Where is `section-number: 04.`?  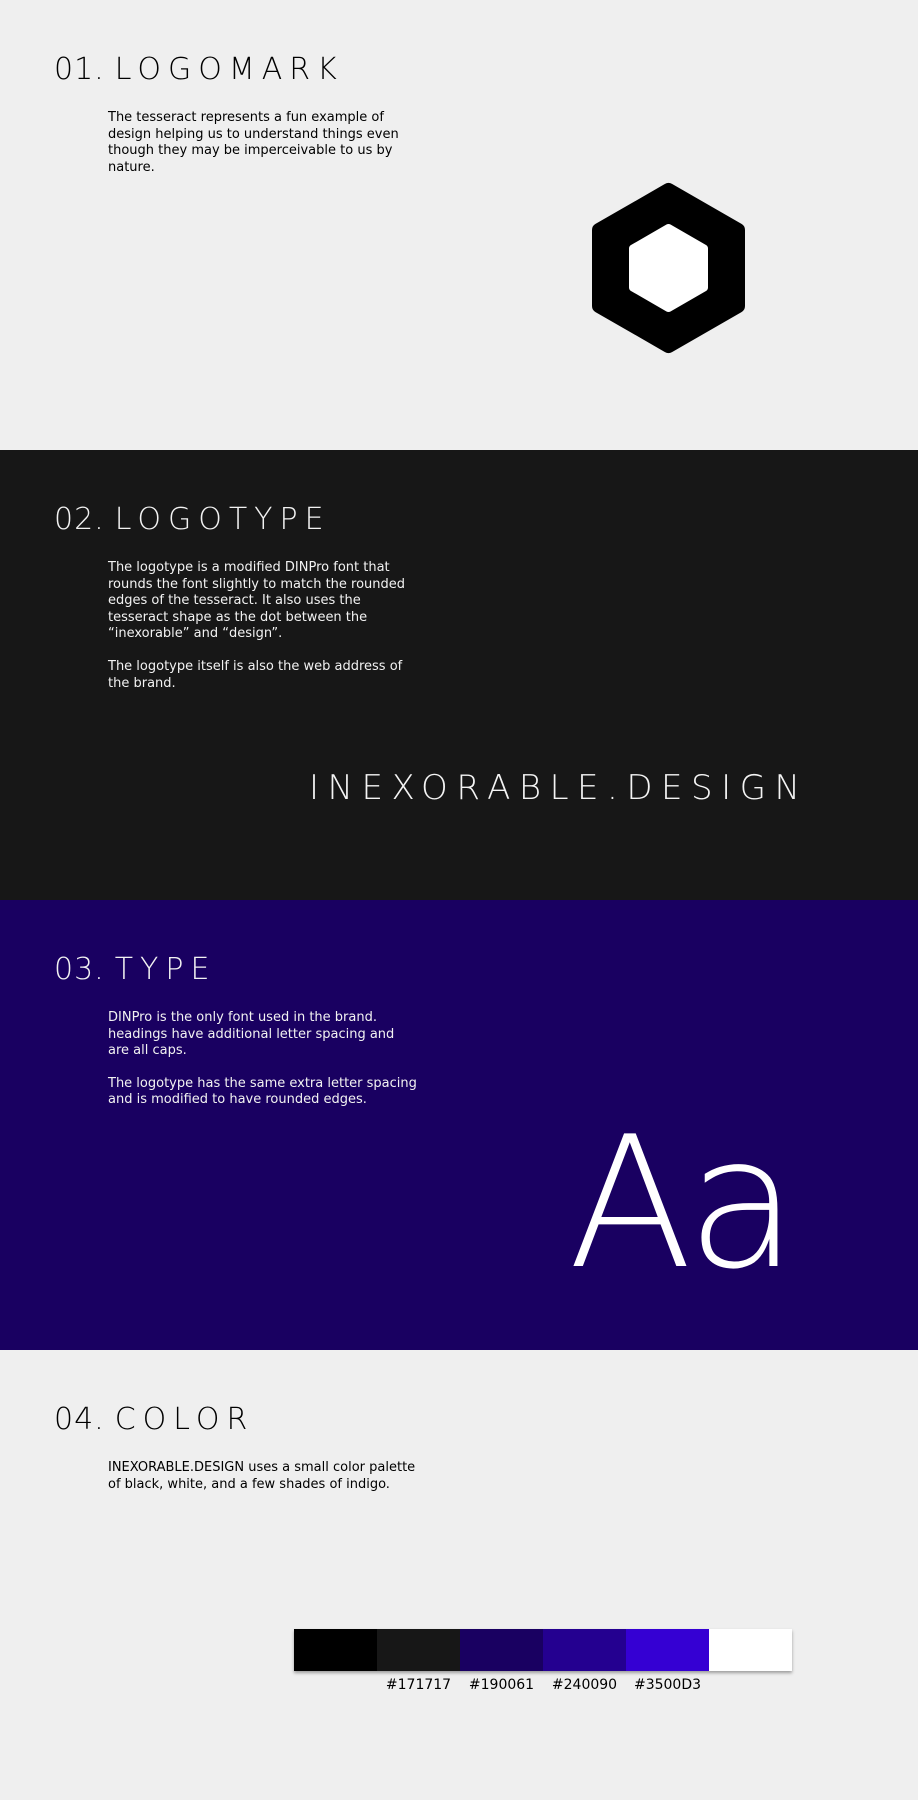
section-number: 04. is located at coordinates (79, 1419).